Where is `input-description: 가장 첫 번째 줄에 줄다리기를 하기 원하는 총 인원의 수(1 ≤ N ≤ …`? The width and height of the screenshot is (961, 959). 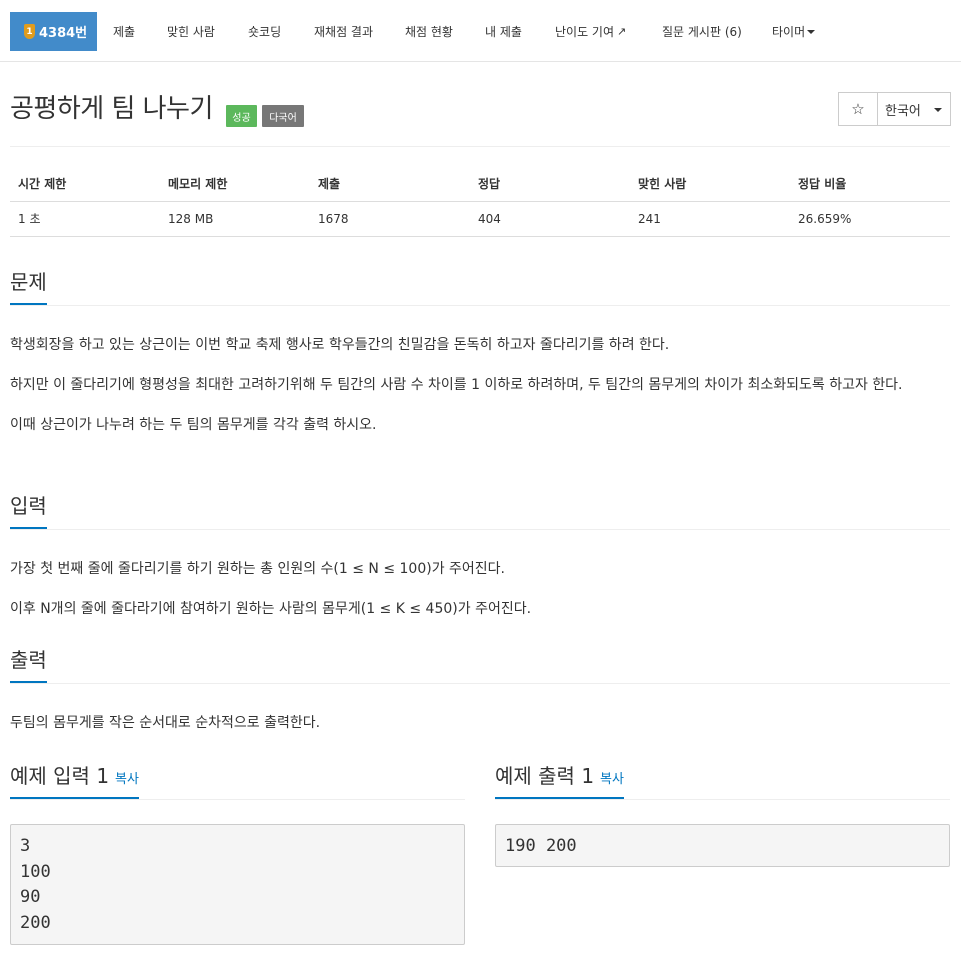
input-description: 가장 첫 번째 줄에 줄다리기를 하기 원하는 총 인원의 수(1 ≤ N ≤ … is located at coordinates (480, 589).